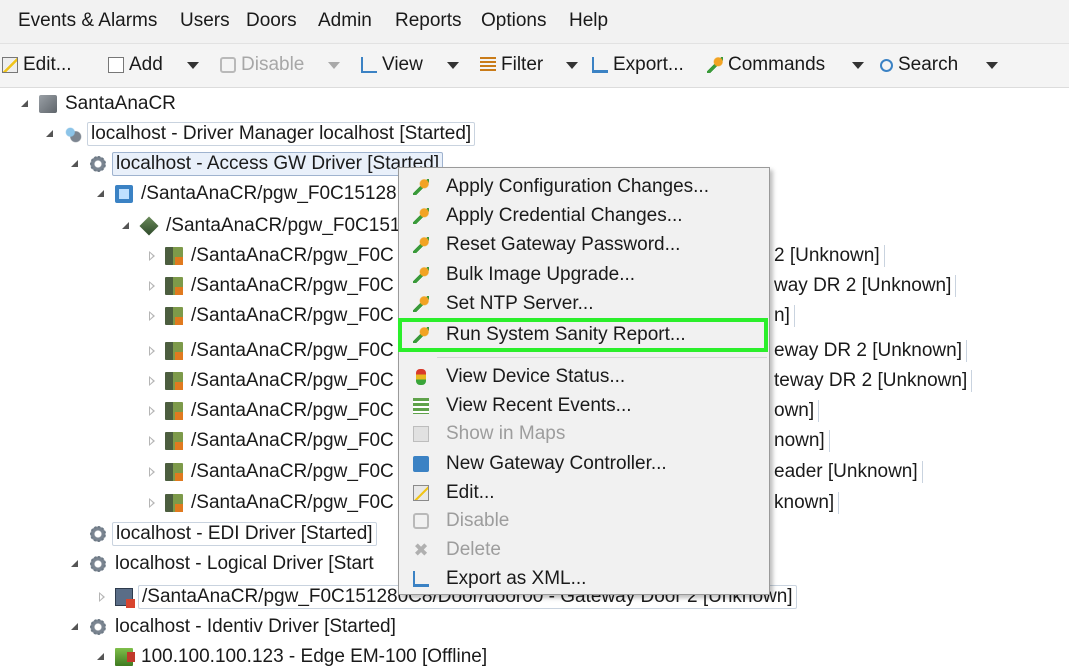 This screenshot has height=670, width=1069. Describe the element at coordinates (120, 103) in the screenshot. I see `tree-node-label: SantaAnaCR` at that location.